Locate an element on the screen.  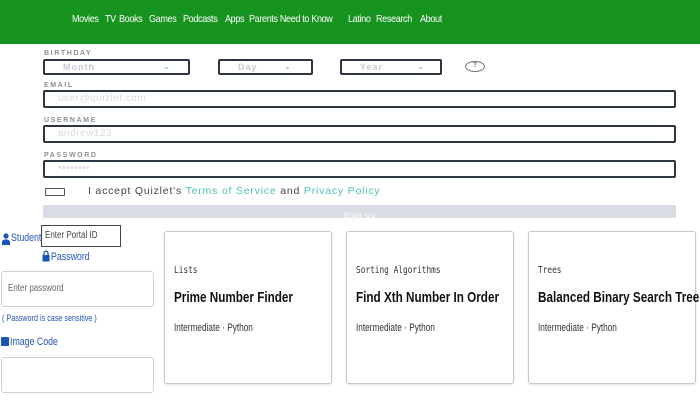
nav-link-latino: Latino is located at coordinates (359, 19).